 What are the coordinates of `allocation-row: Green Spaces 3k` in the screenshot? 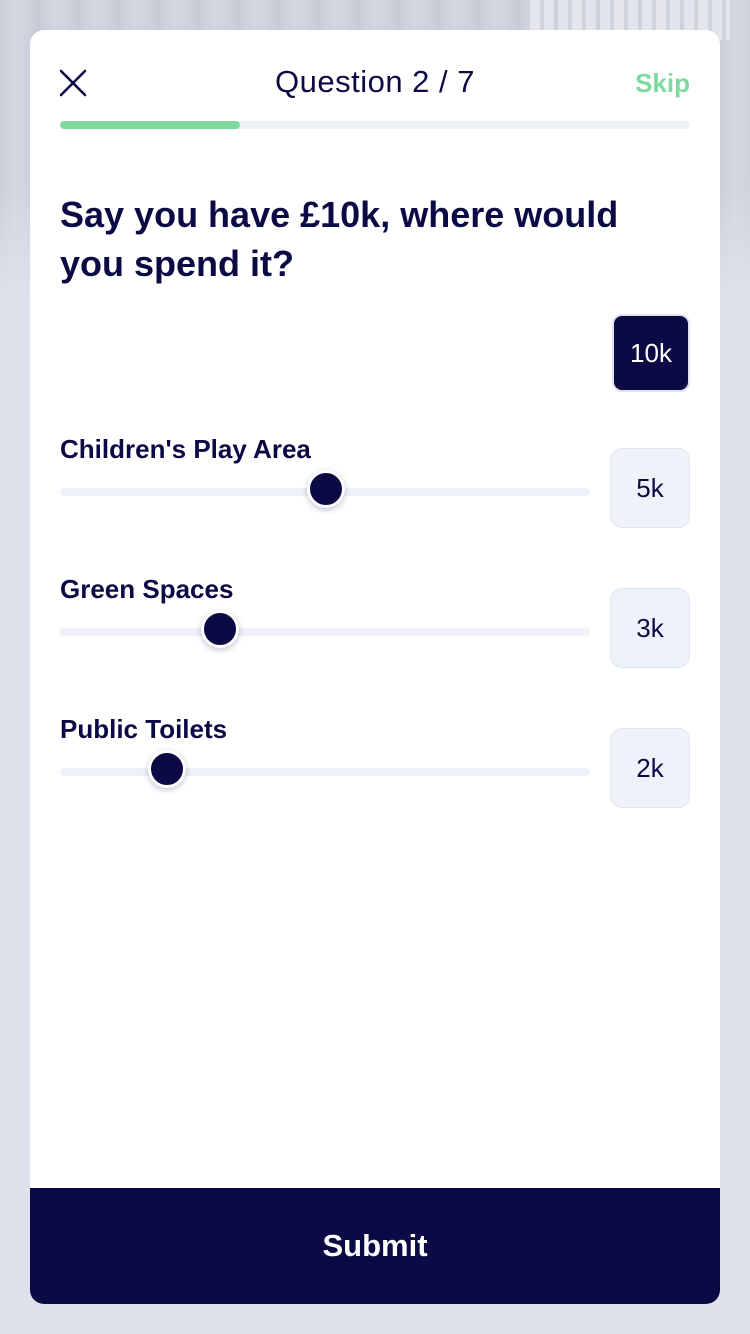 It's located at (375, 629).